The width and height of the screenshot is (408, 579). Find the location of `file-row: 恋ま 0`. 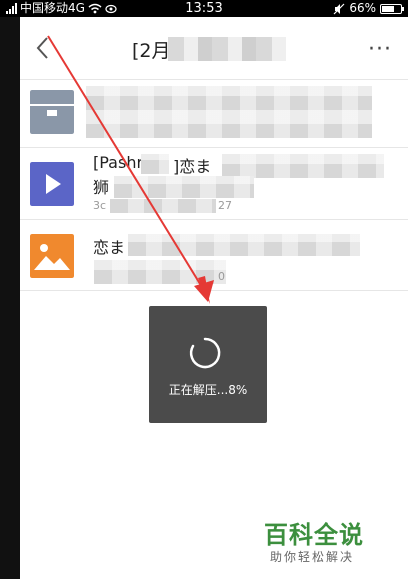

file-row: 恋ま 0 is located at coordinates (214, 255).